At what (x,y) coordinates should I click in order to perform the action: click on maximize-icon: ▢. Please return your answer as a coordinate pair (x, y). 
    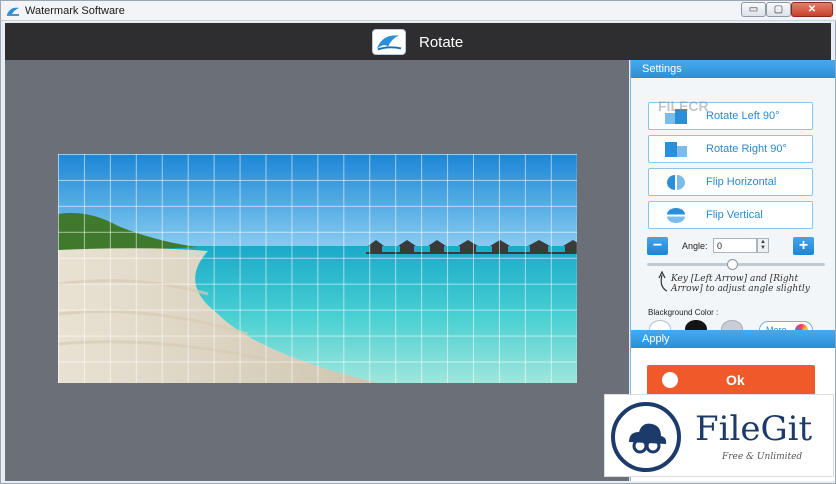
    Looking at the image, I should click on (778, 9).